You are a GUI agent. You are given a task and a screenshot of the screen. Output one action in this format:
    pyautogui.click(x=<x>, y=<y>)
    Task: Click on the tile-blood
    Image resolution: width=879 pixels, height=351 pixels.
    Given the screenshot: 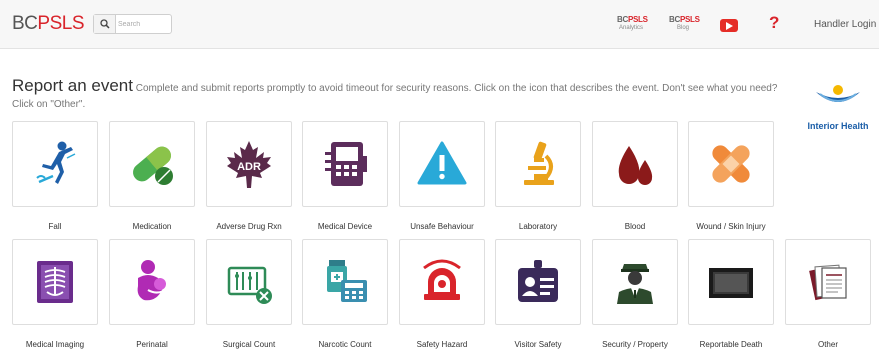 What is the action you would take?
    pyautogui.click(x=635, y=164)
    